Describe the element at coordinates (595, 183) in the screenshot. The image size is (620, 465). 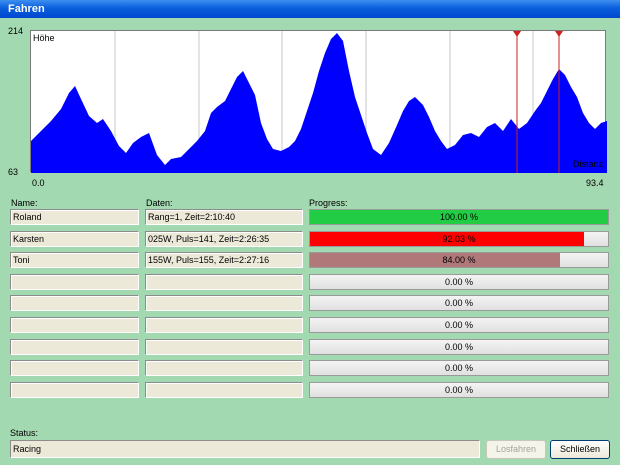
I see `x-axis-max-label: 93.4` at that location.